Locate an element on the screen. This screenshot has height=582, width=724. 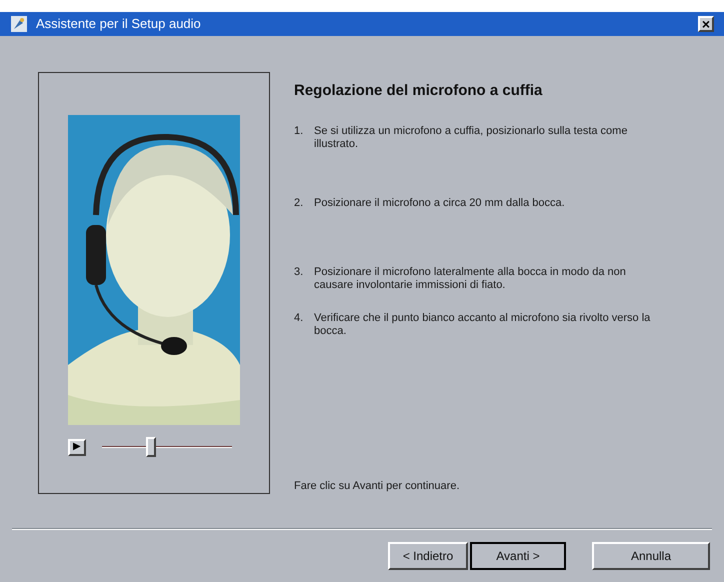
step-number: 3. is located at coordinates (299, 273).